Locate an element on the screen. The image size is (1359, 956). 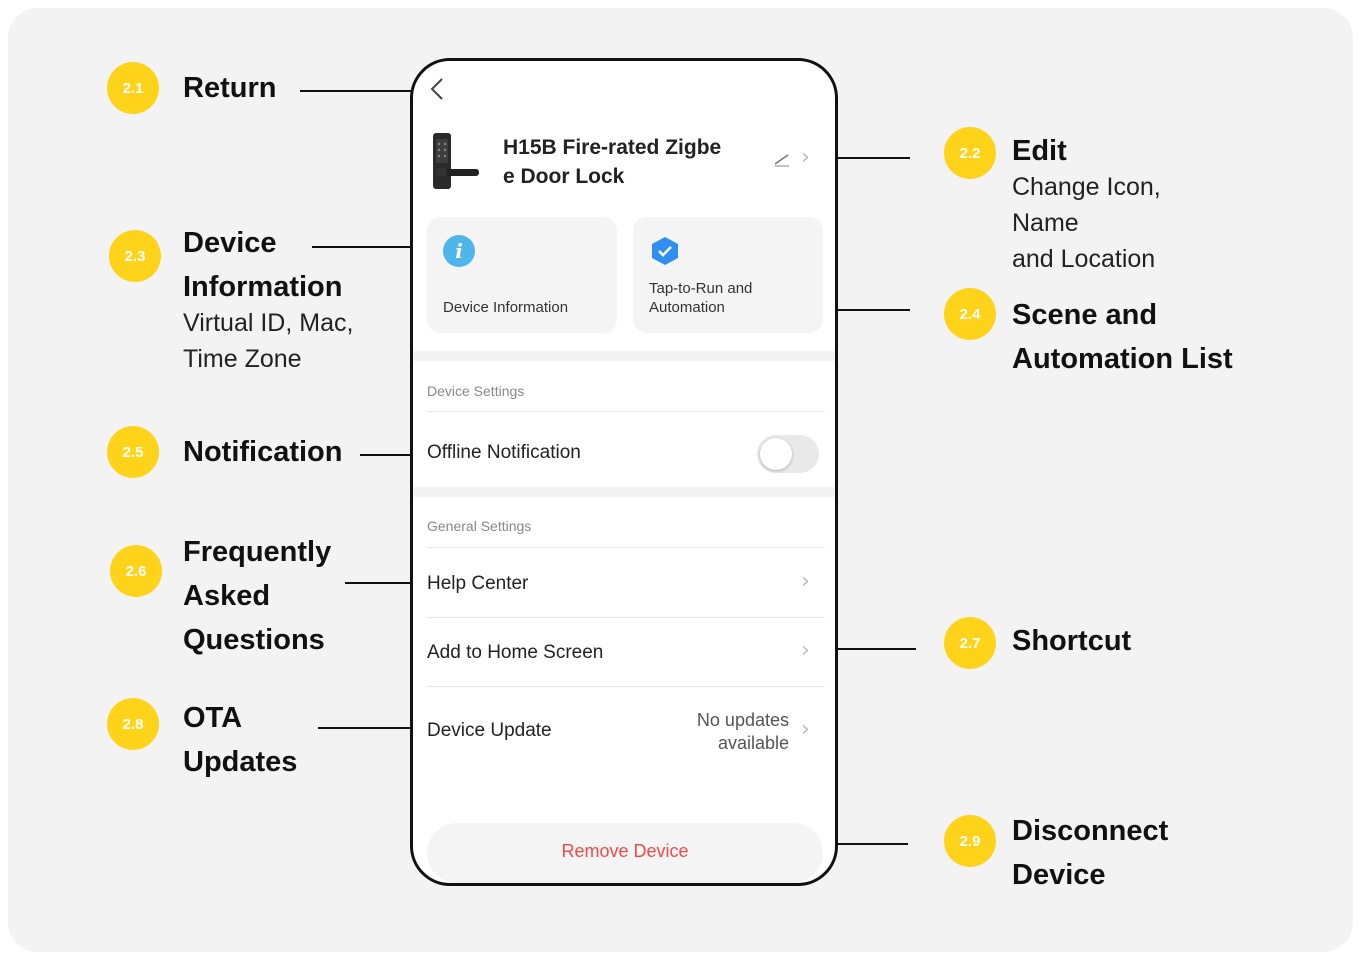
device-name-line-2: e Door Lock is located at coordinates (564, 176).